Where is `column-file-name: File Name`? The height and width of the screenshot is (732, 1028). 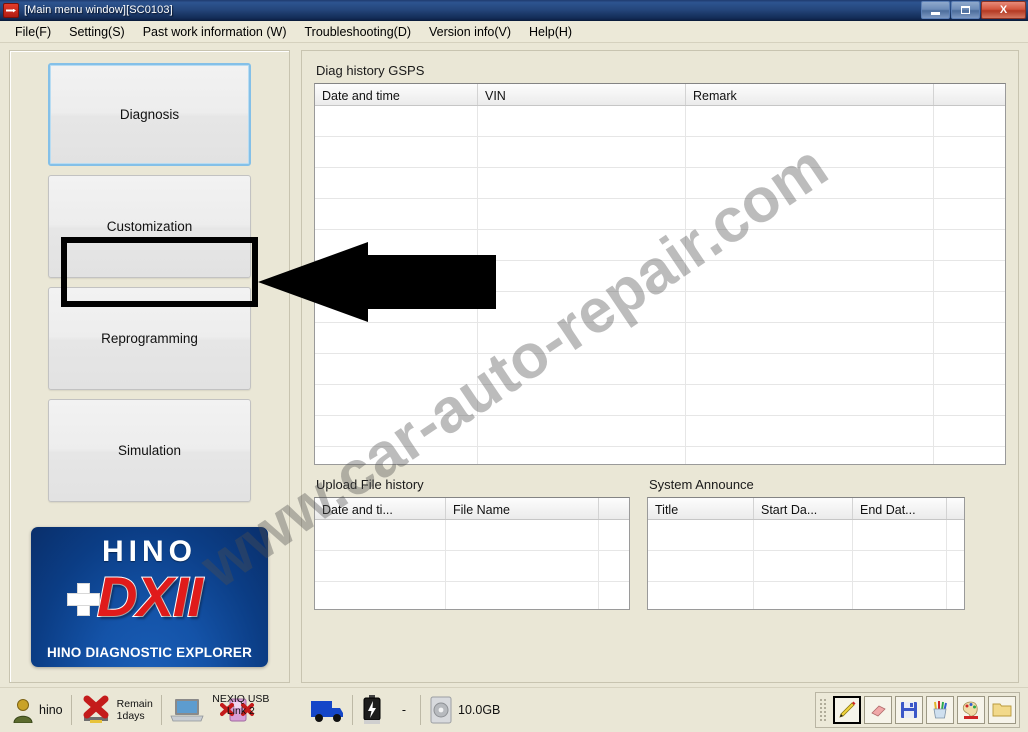
column-file-name: File Name is located at coordinates (522, 508).